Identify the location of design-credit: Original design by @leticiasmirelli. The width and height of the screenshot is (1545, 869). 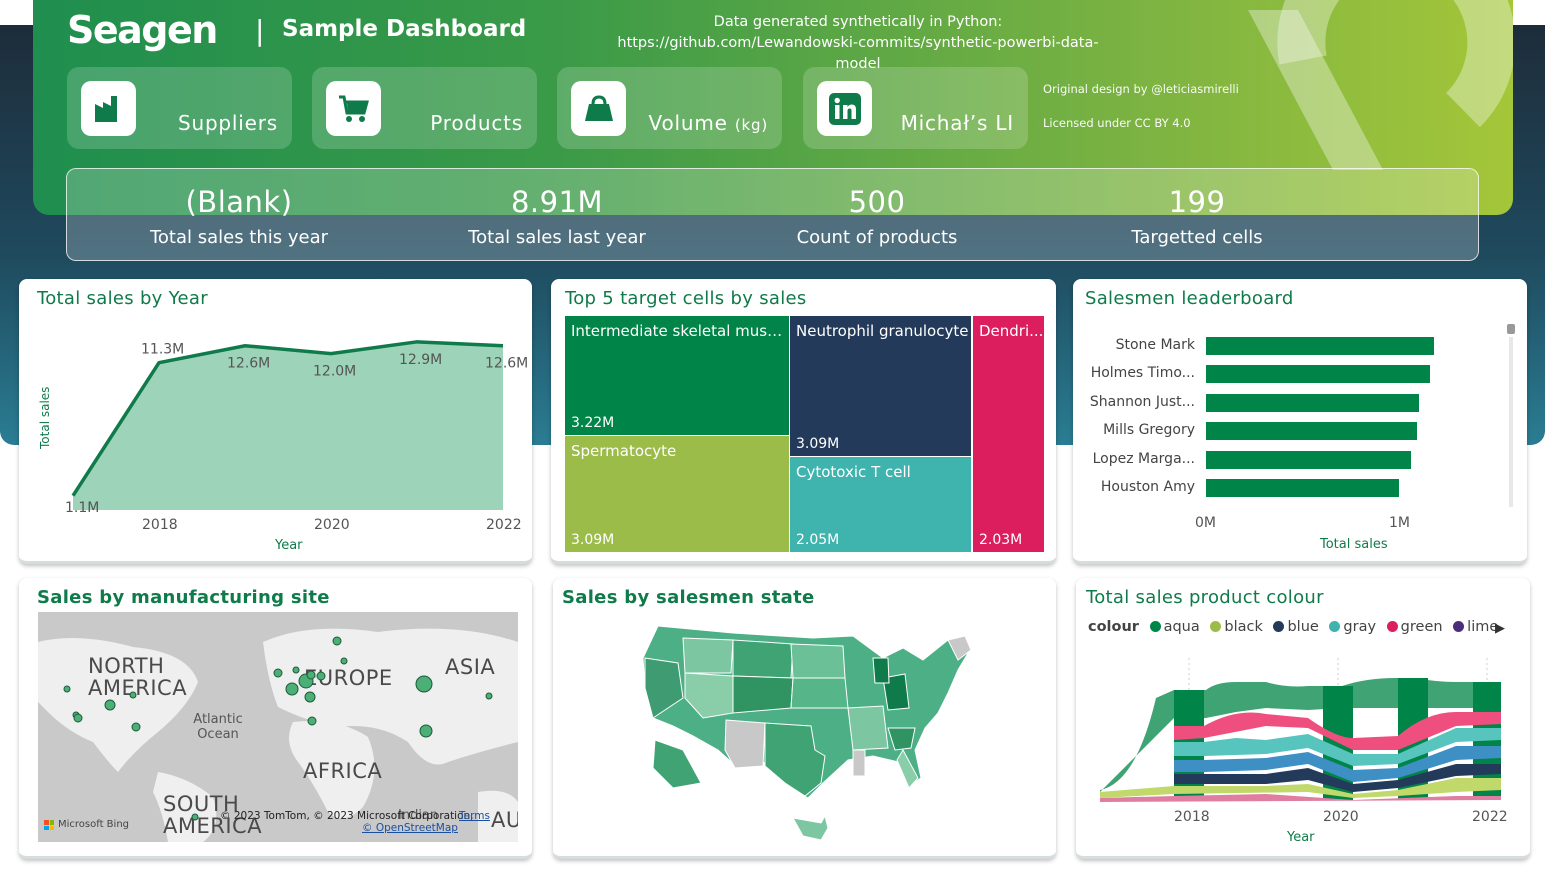
(1141, 89).